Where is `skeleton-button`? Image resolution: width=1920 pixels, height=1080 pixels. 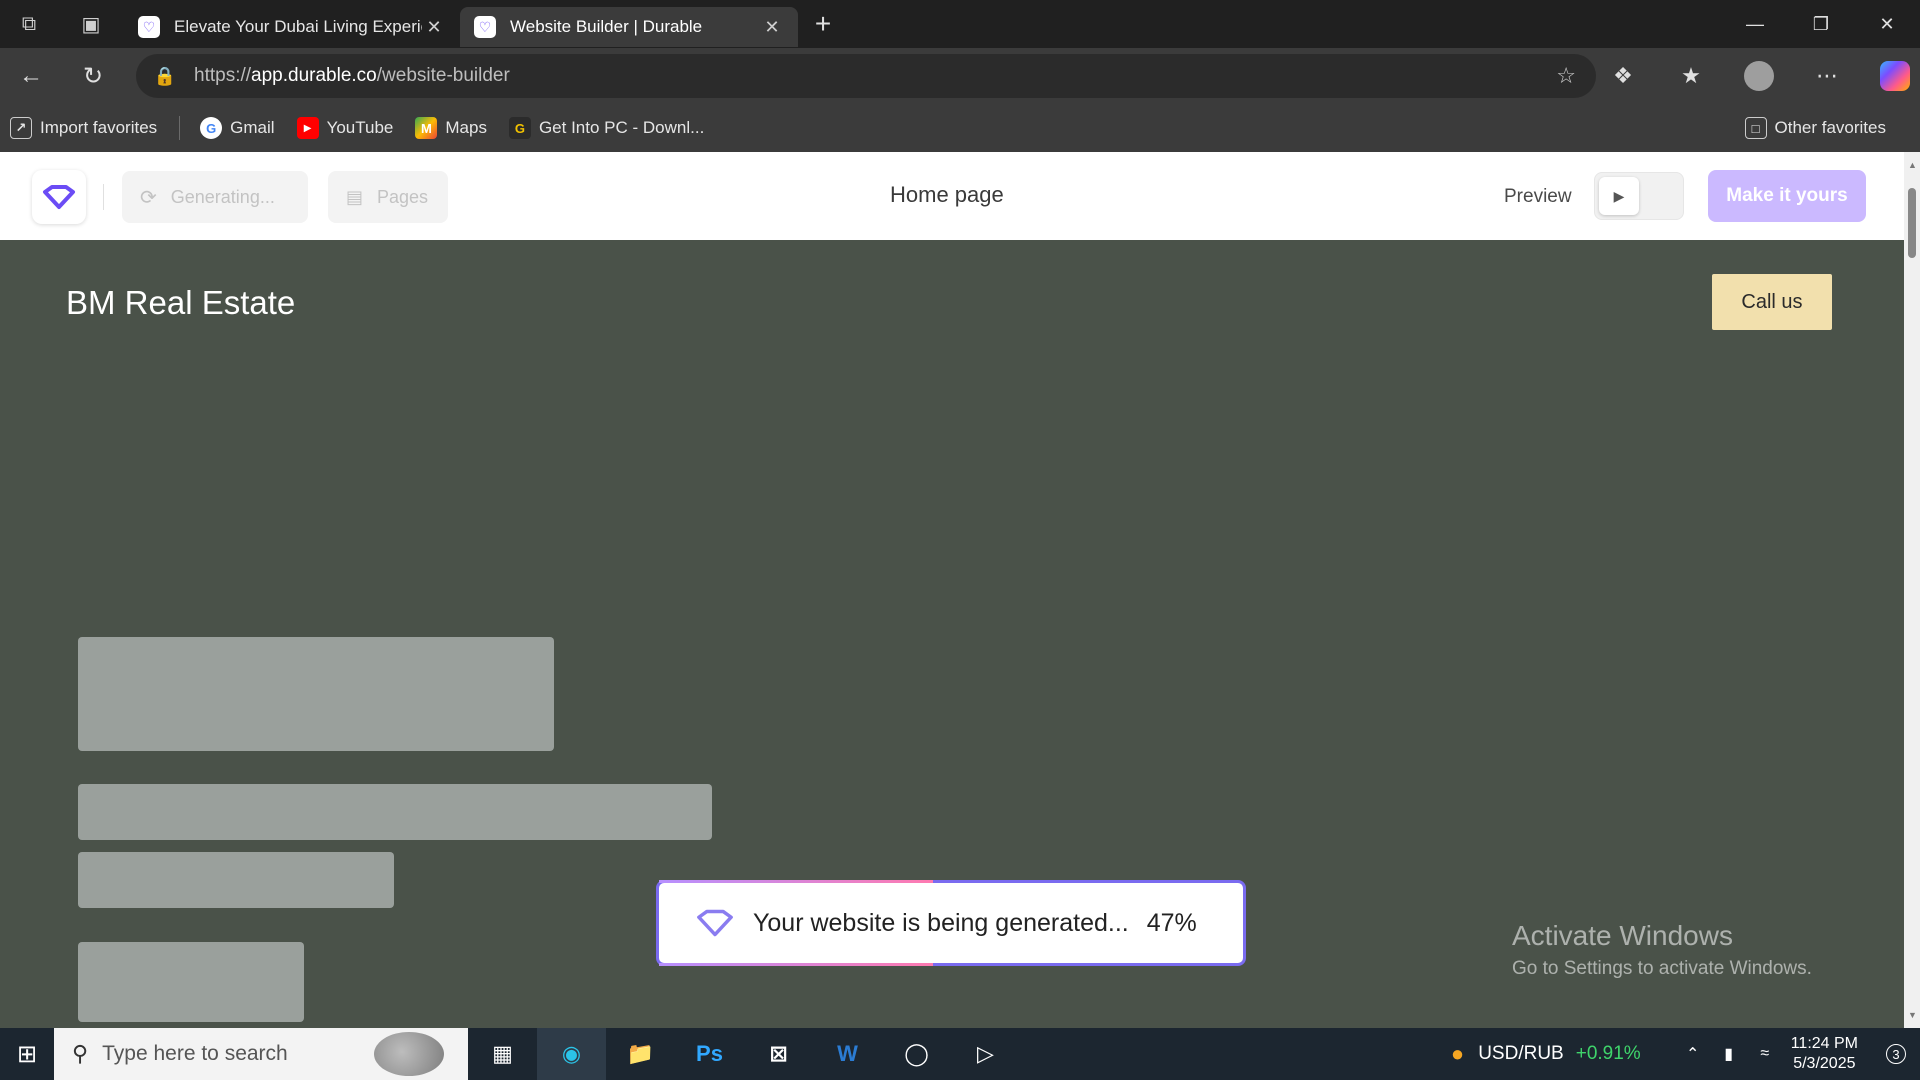 skeleton-button is located at coordinates (191, 982).